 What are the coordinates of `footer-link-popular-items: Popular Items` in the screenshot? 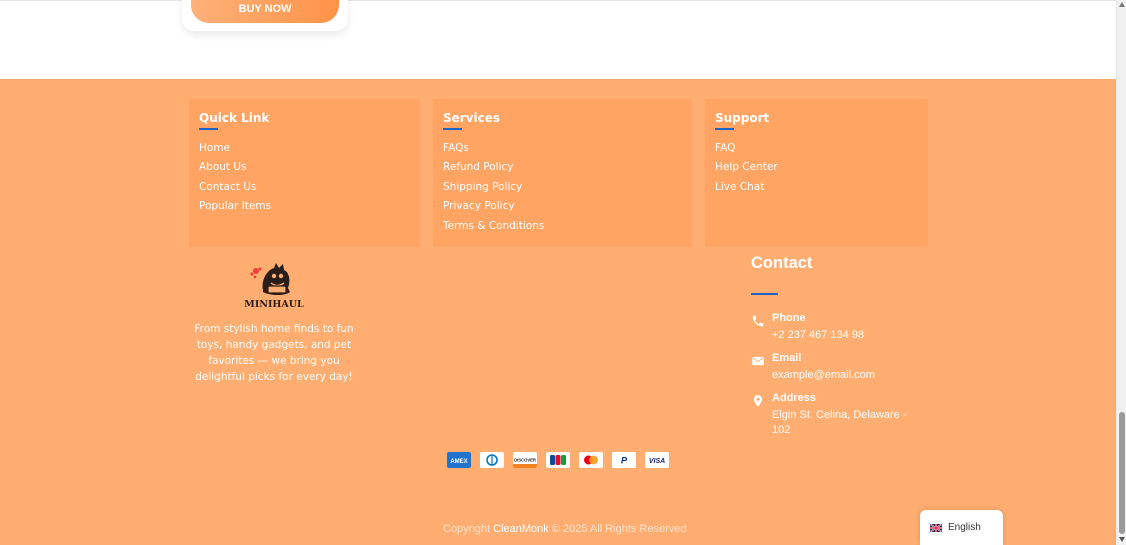 It's located at (235, 208).